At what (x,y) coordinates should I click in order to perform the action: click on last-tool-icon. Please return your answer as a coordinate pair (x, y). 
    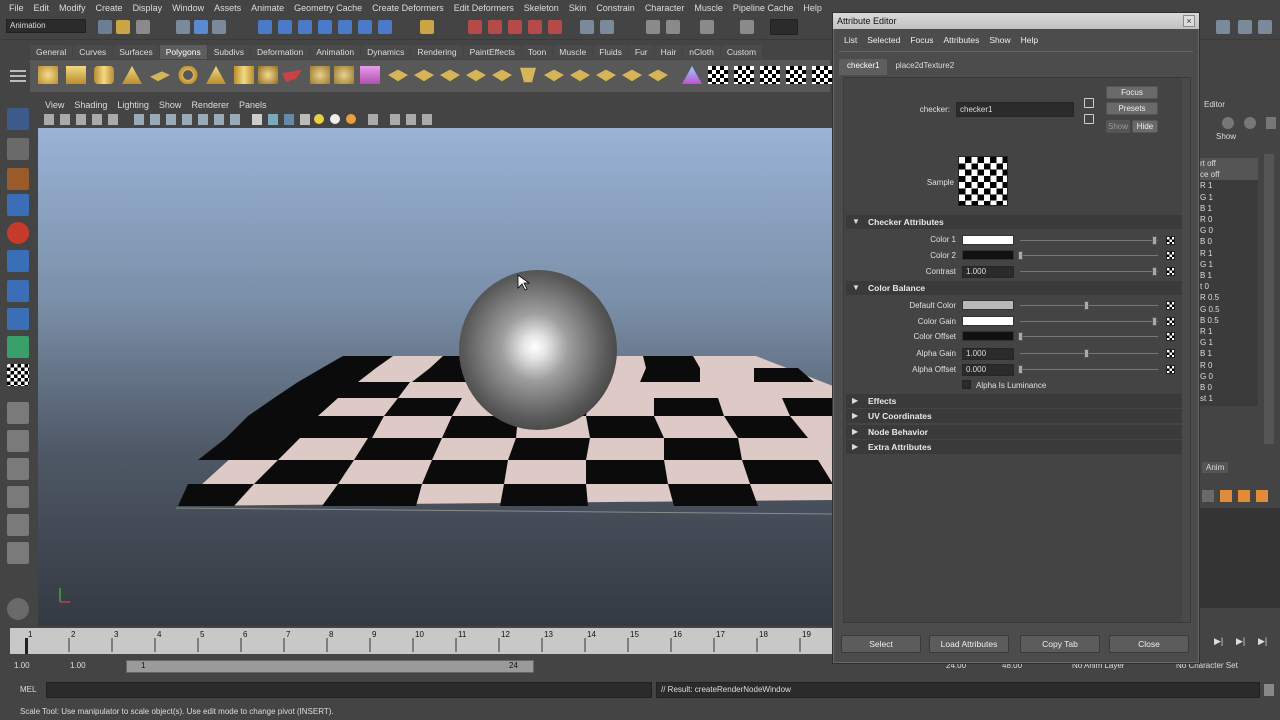
    Looking at the image, I should click on (18, 375).